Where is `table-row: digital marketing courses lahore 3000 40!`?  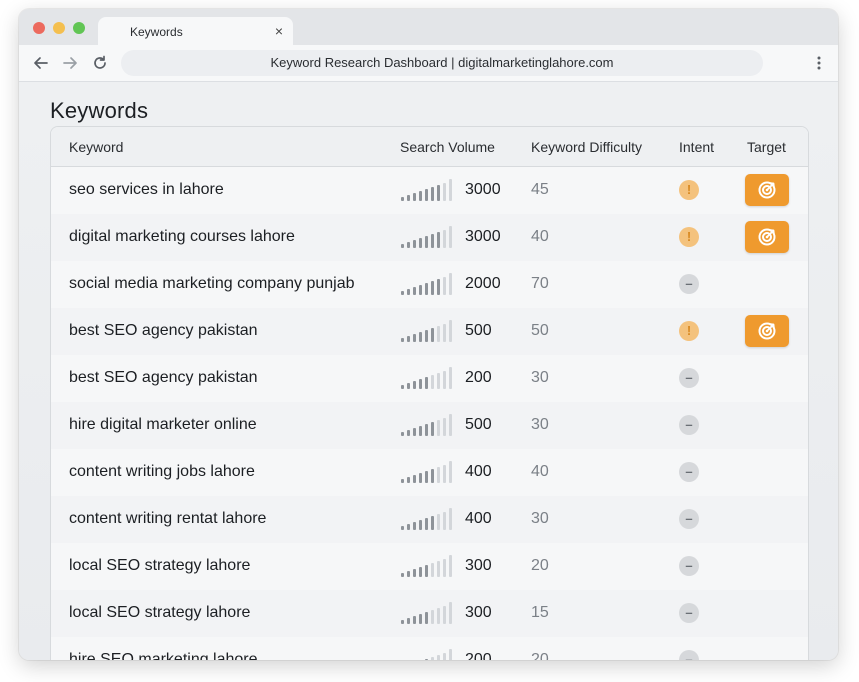 table-row: digital marketing courses lahore 3000 40! is located at coordinates (429, 238).